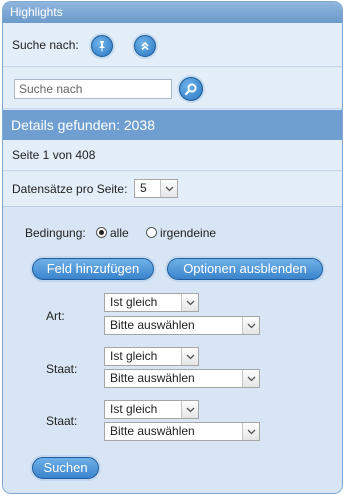 The width and height of the screenshot is (347, 498). Describe the element at coordinates (245, 269) in the screenshot. I see `hide-options-button: Optionen ausblenden` at that location.